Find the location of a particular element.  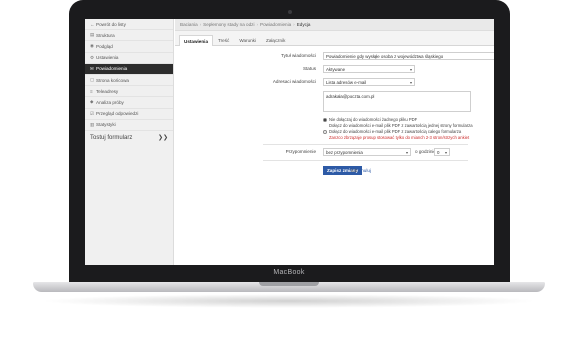

reminder-label: Przypomnienie is located at coordinates (300, 151).